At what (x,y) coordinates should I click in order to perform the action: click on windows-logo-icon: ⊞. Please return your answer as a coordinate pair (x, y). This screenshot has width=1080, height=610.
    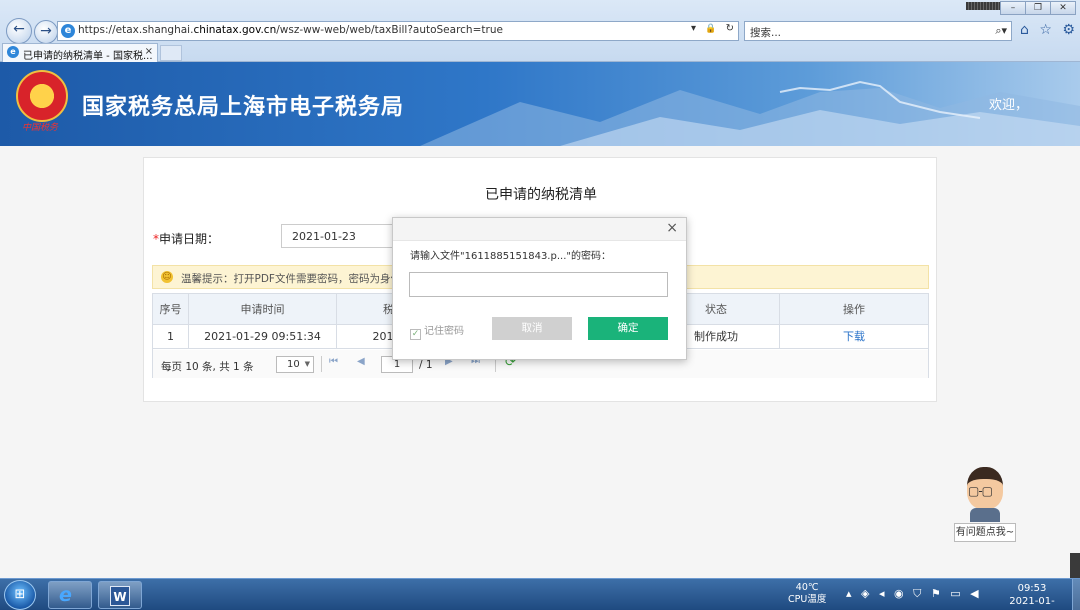
    Looking at the image, I should click on (20, 594).